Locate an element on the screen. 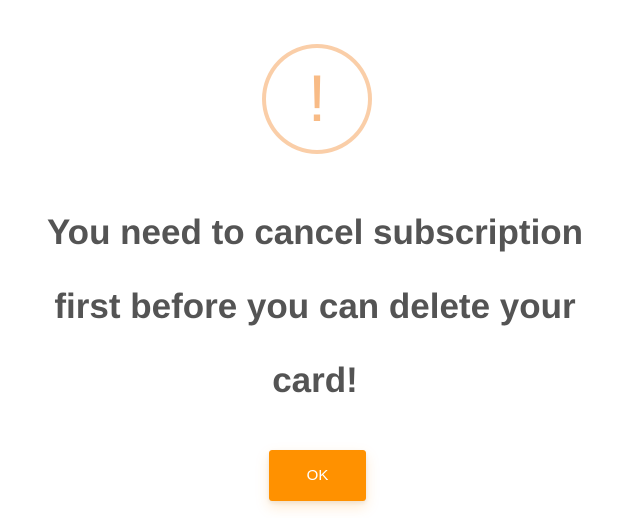 The width and height of the screenshot is (630, 518). exclamation-mark-glyph: ! is located at coordinates (317, 98).